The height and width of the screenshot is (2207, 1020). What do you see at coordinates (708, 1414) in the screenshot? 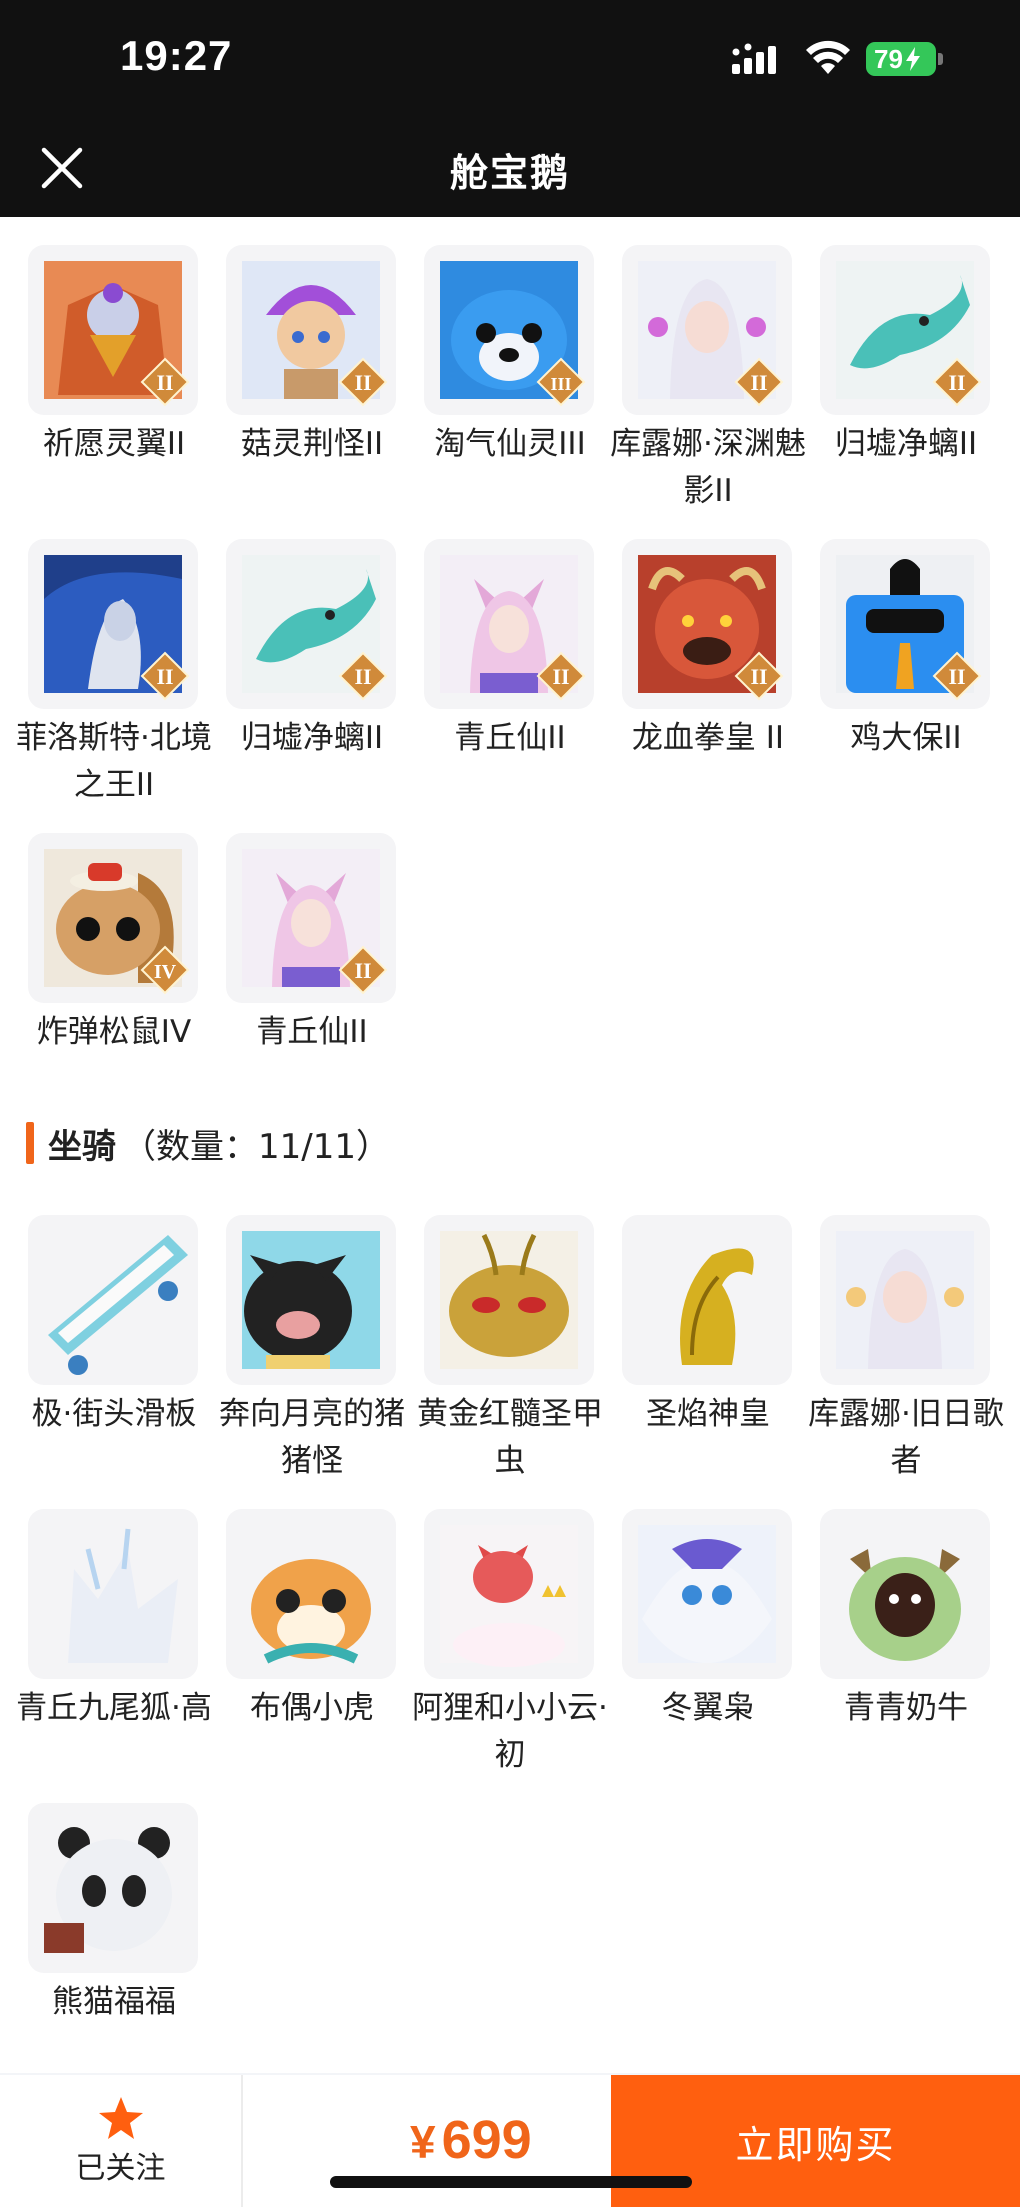
I see `mount-name: 圣焰神皇` at bounding box center [708, 1414].